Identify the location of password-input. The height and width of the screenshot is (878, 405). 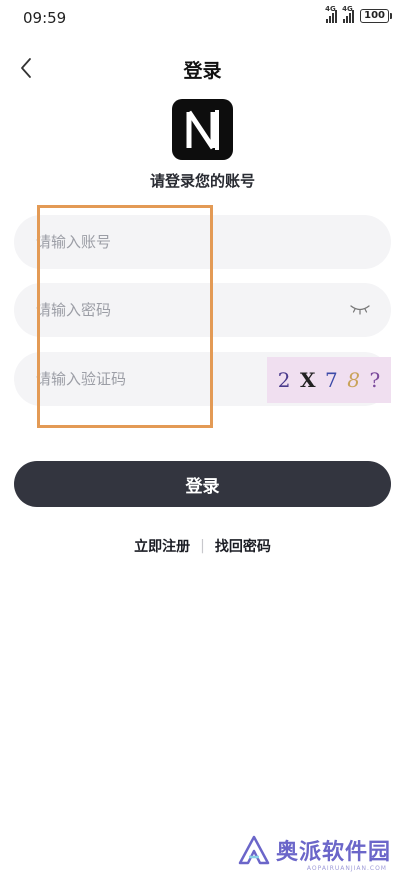
(156, 310).